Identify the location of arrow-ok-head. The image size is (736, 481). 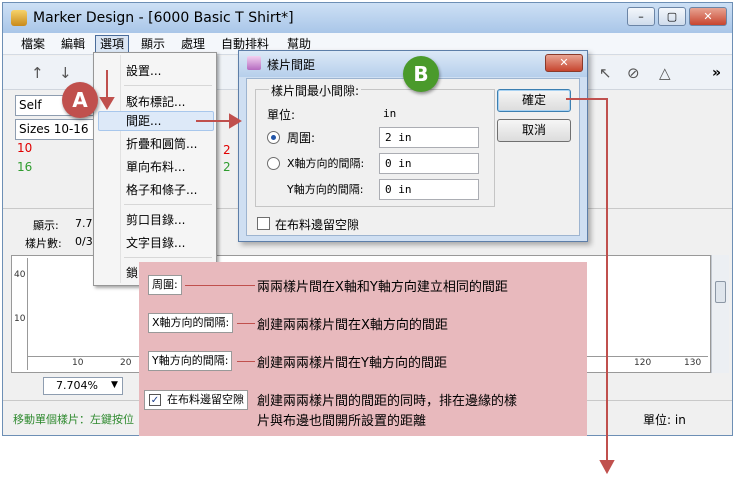
(607, 467).